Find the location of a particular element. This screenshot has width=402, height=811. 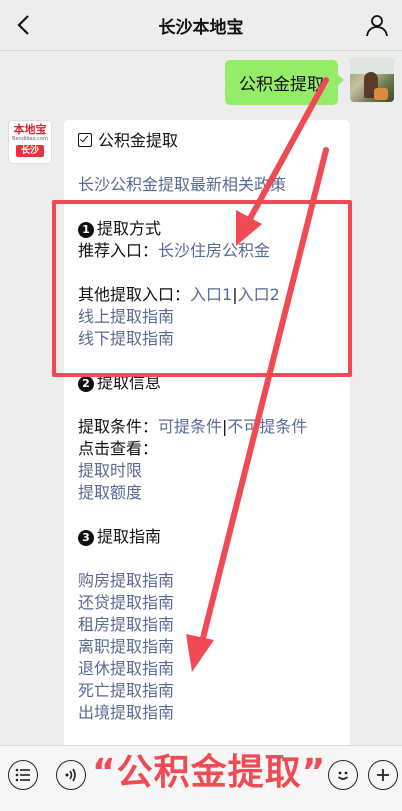

click-view-label: 点击查看： is located at coordinates (118, 448).